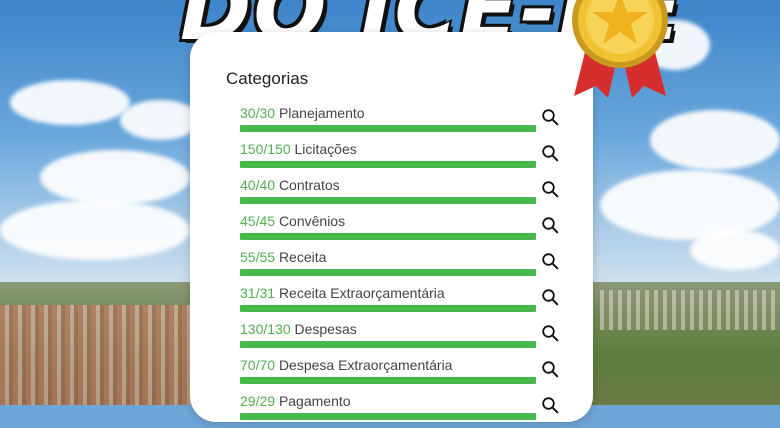 This screenshot has height=428, width=780. Describe the element at coordinates (258, 221) in the screenshot. I see `category-count: 45/45` at that location.